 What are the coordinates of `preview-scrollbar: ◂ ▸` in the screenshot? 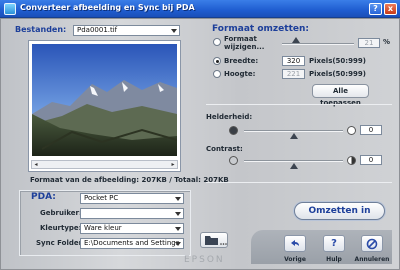 It's located at (104, 164).